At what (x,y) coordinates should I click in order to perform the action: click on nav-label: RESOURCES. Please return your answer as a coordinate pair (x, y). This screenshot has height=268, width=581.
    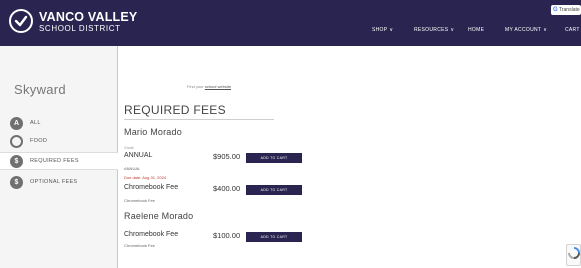
    Looking at the image, I should click on (431, 30).